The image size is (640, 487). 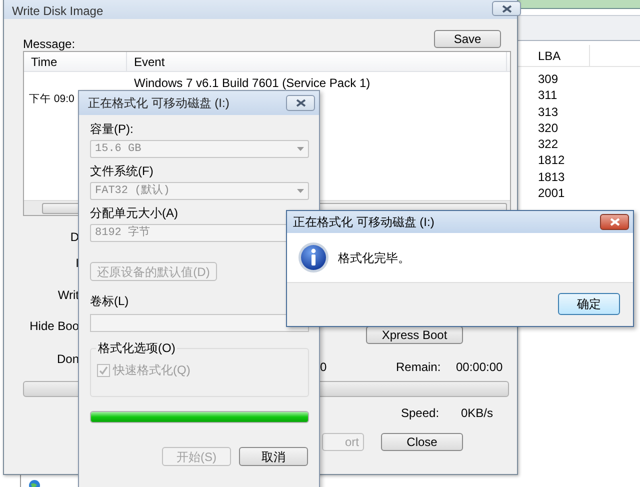 I want to click on message-text: 格式化完毕。, so click(x=374, y=258).